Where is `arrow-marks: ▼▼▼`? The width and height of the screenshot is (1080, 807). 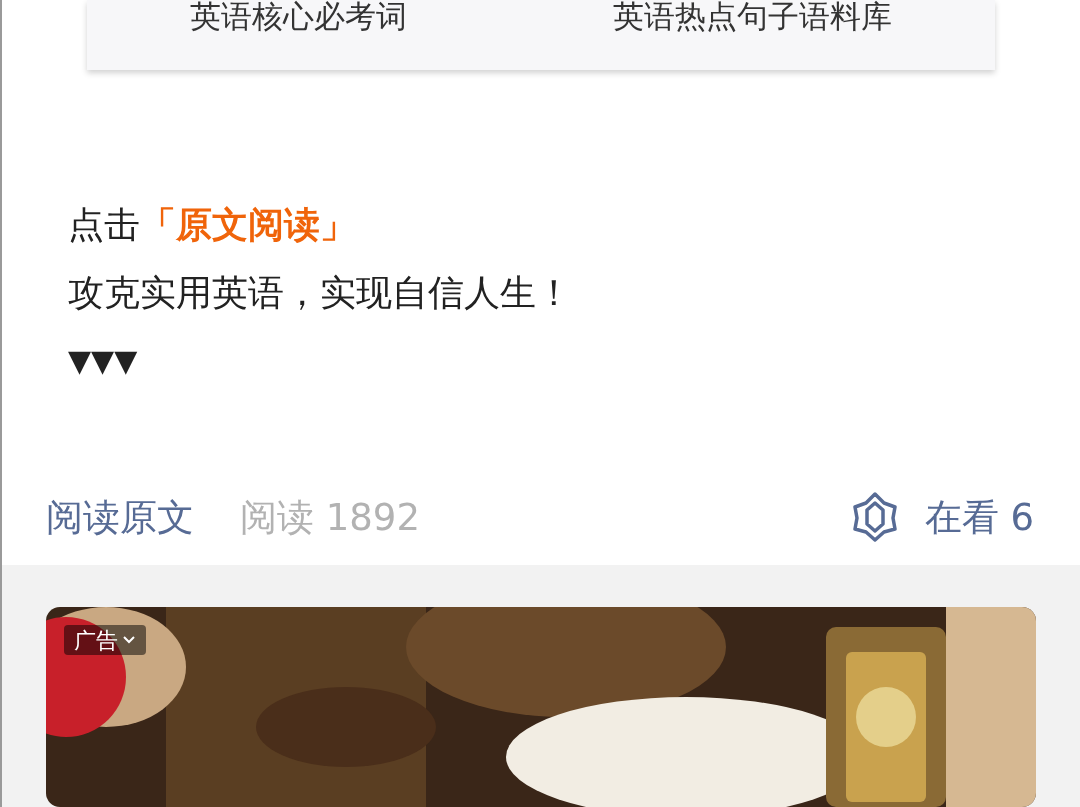 arrow-marks: ▼▼▼ is located at coordinates (103, 361).